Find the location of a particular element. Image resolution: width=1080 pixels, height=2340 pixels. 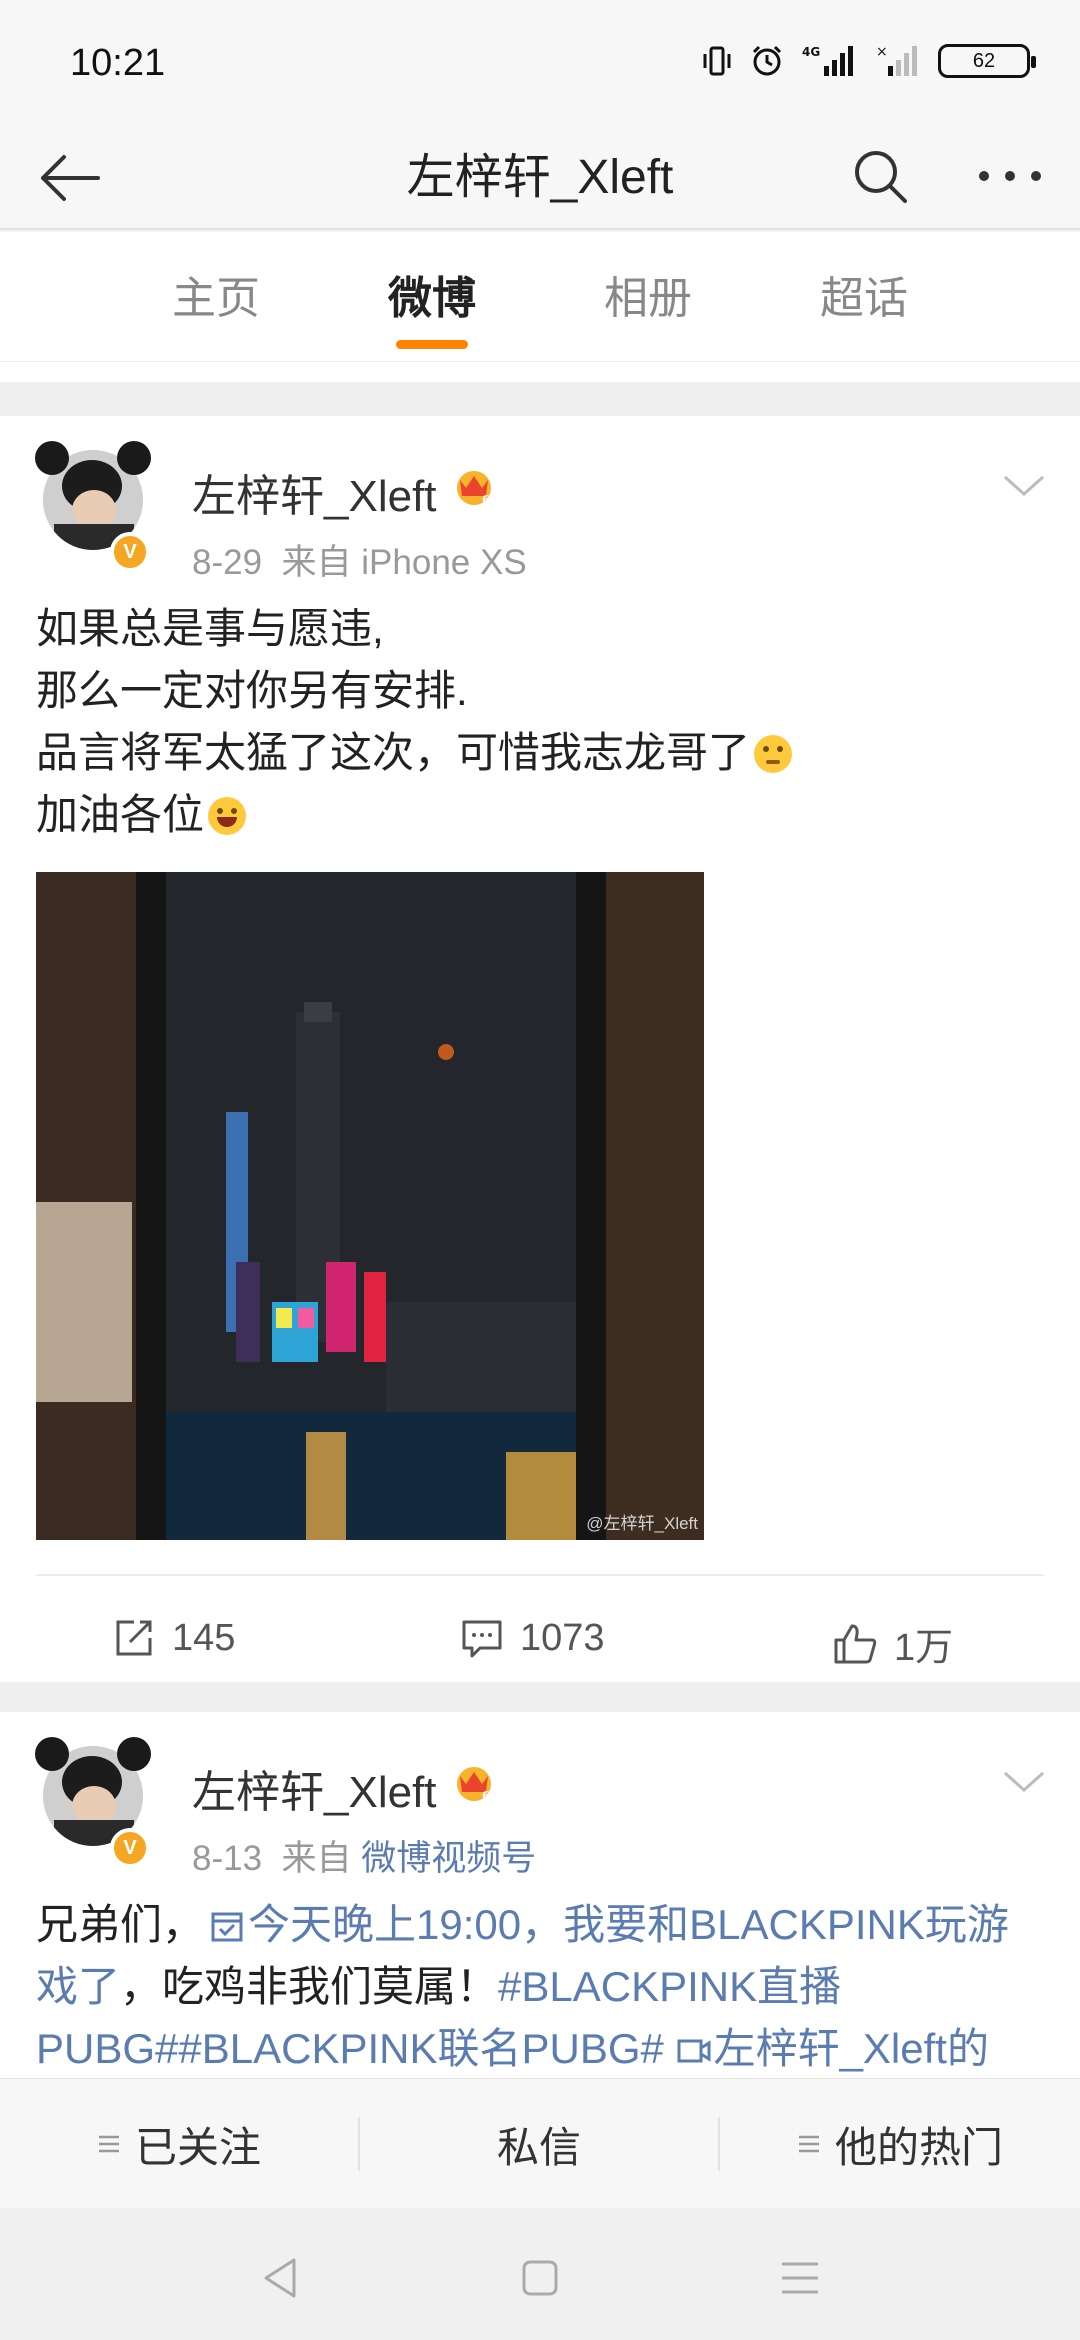

triangle-back-icon is located at coordinates (280, 2278).